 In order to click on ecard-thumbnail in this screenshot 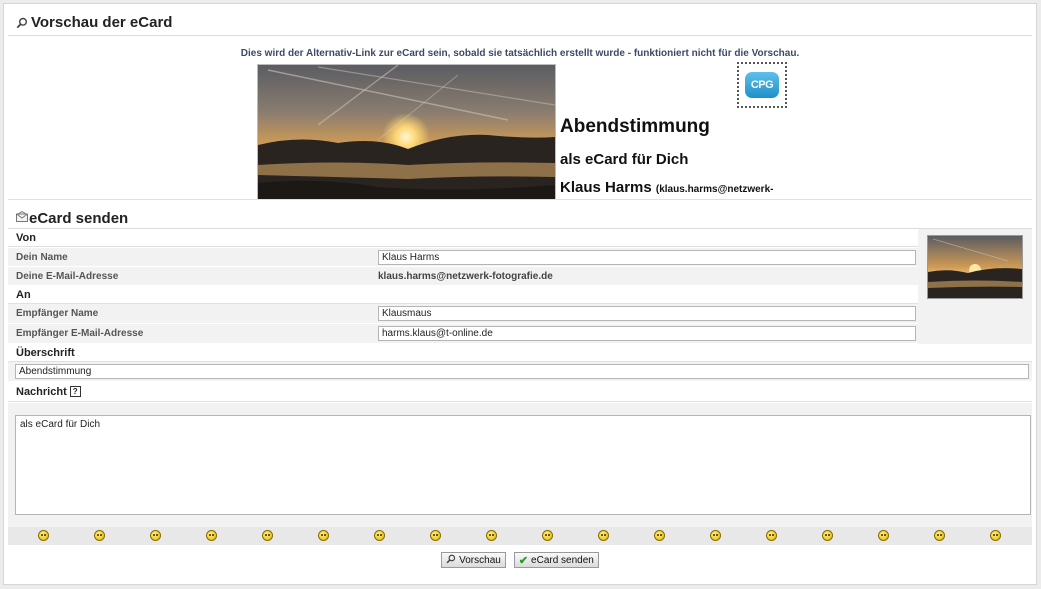, I will do `click(975, 267)`.